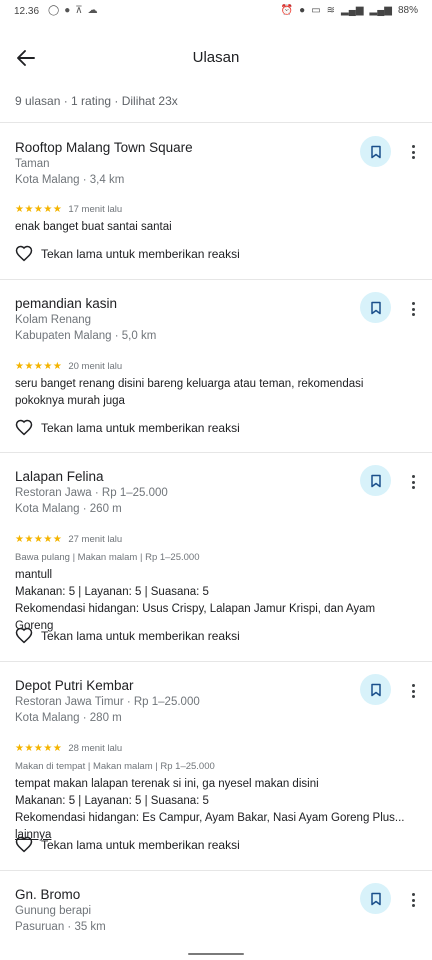  I want to click on place-name: pemandian kasin, so click(66, 303).